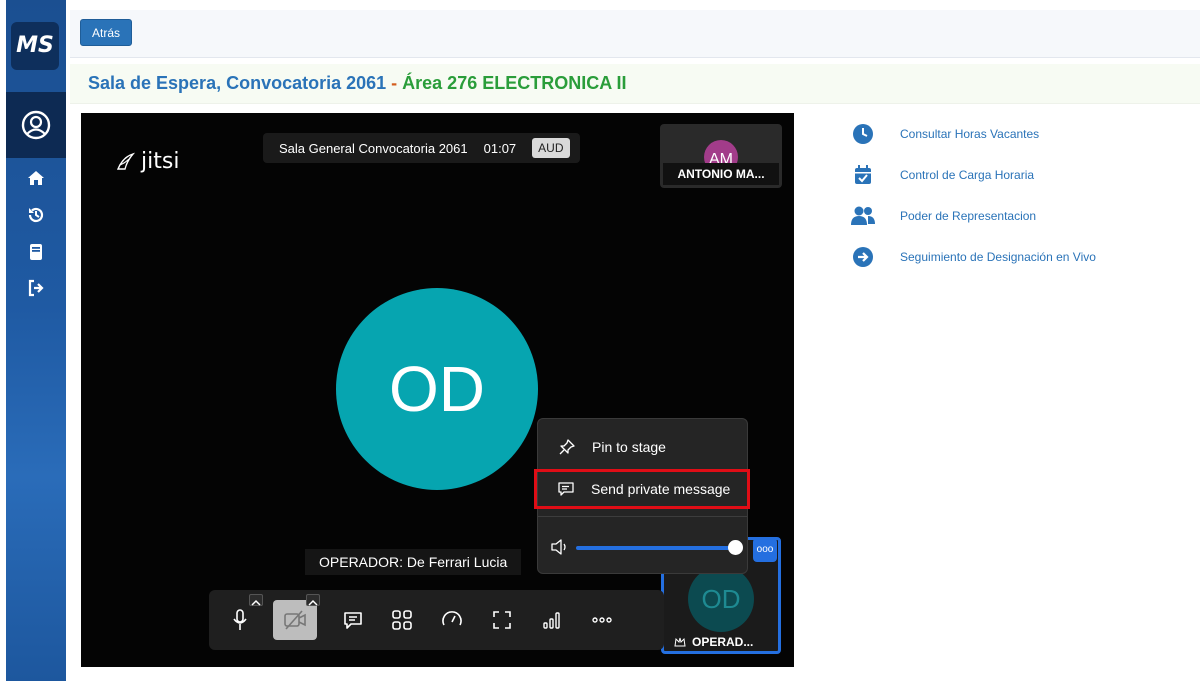  I want to click on menu-item-label: Send private message, so click(661, 489).